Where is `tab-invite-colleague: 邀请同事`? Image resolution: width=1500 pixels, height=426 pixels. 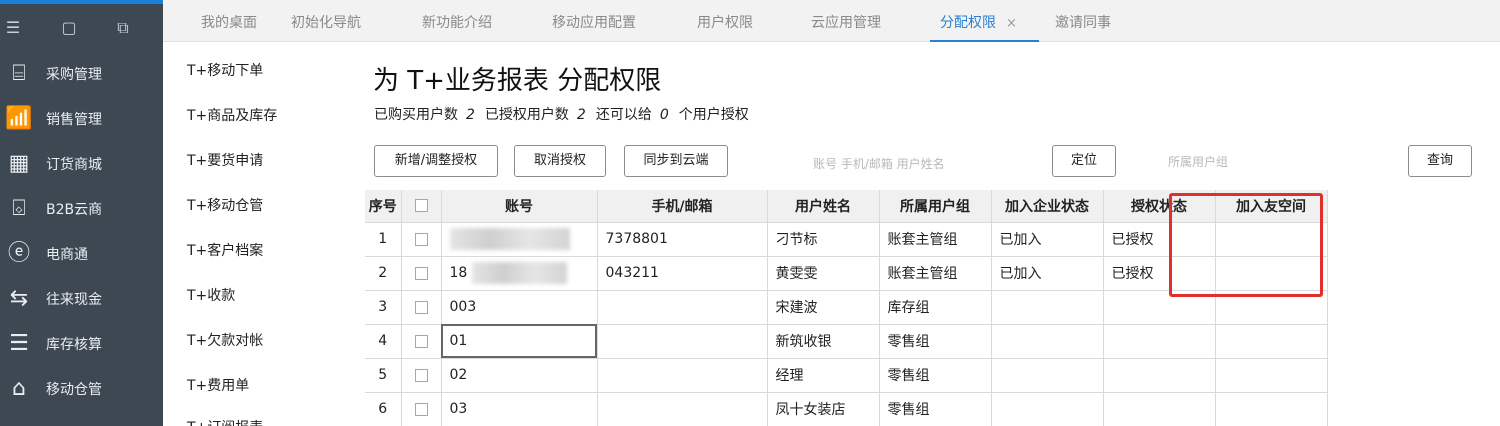
tab-invite-colleague: 邀请同事 is located at coordinates (1083, 27).